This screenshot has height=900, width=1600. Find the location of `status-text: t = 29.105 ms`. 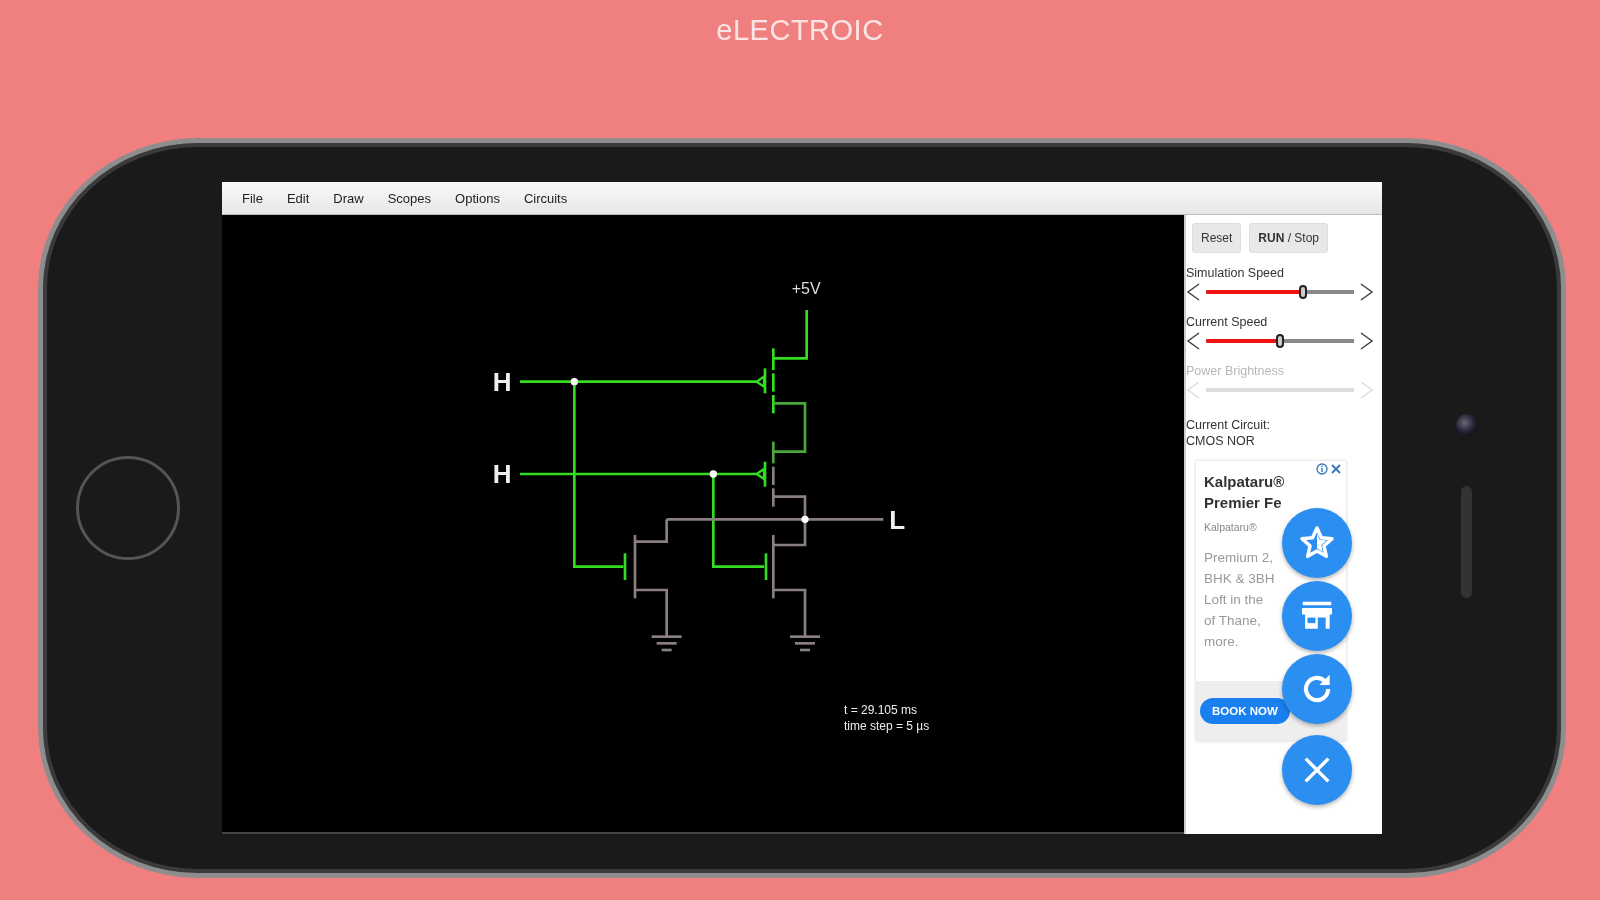

status-text: t = 29.105 ms is located at coordinates (881, 710).